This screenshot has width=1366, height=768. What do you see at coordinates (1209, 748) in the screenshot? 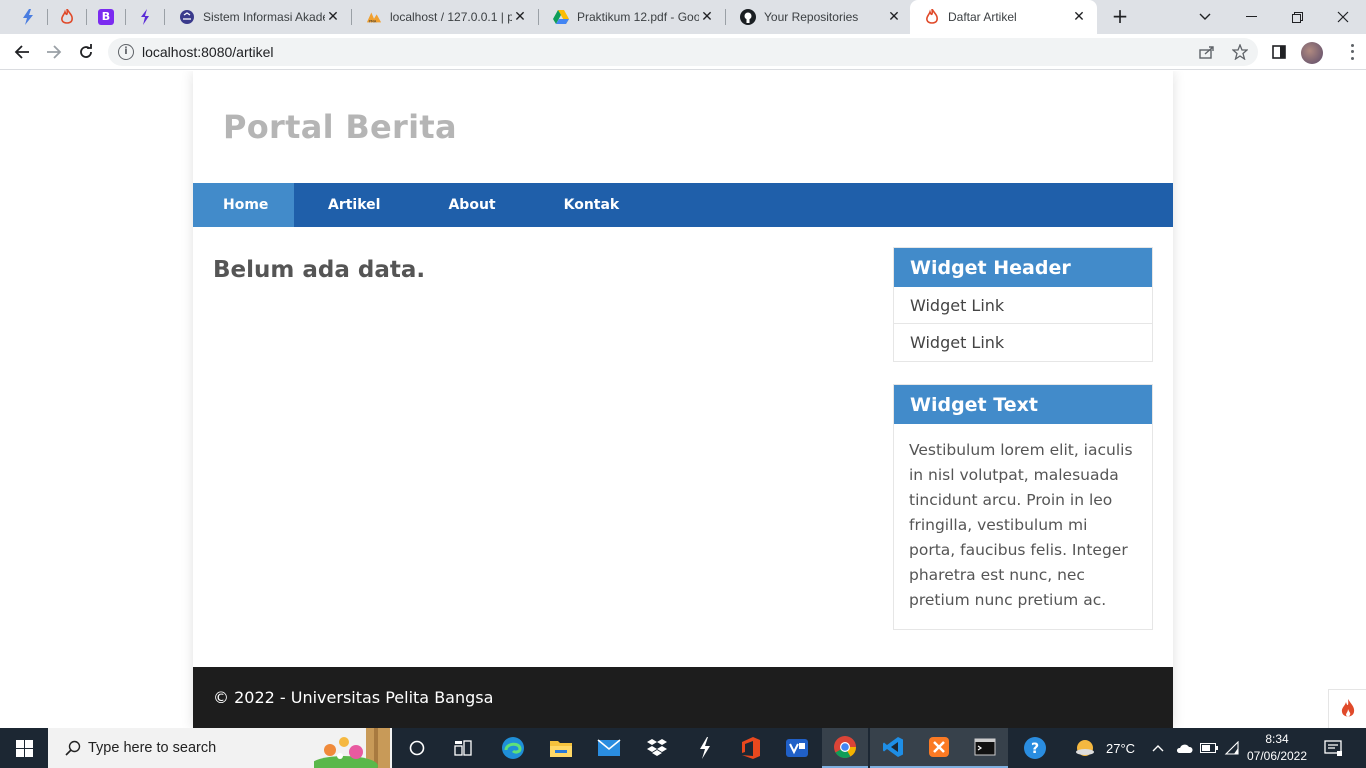
I see `battery-icon` at bounding box center [1209, 748].